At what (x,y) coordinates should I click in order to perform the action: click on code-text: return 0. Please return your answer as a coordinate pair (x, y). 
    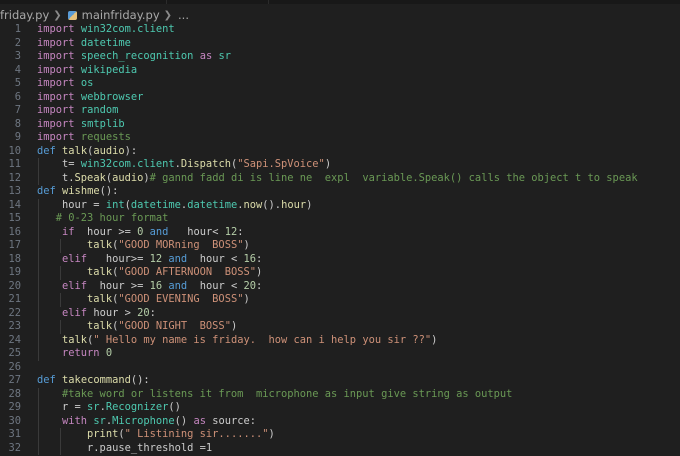
    Looking at the image, I should click on (74, 354).